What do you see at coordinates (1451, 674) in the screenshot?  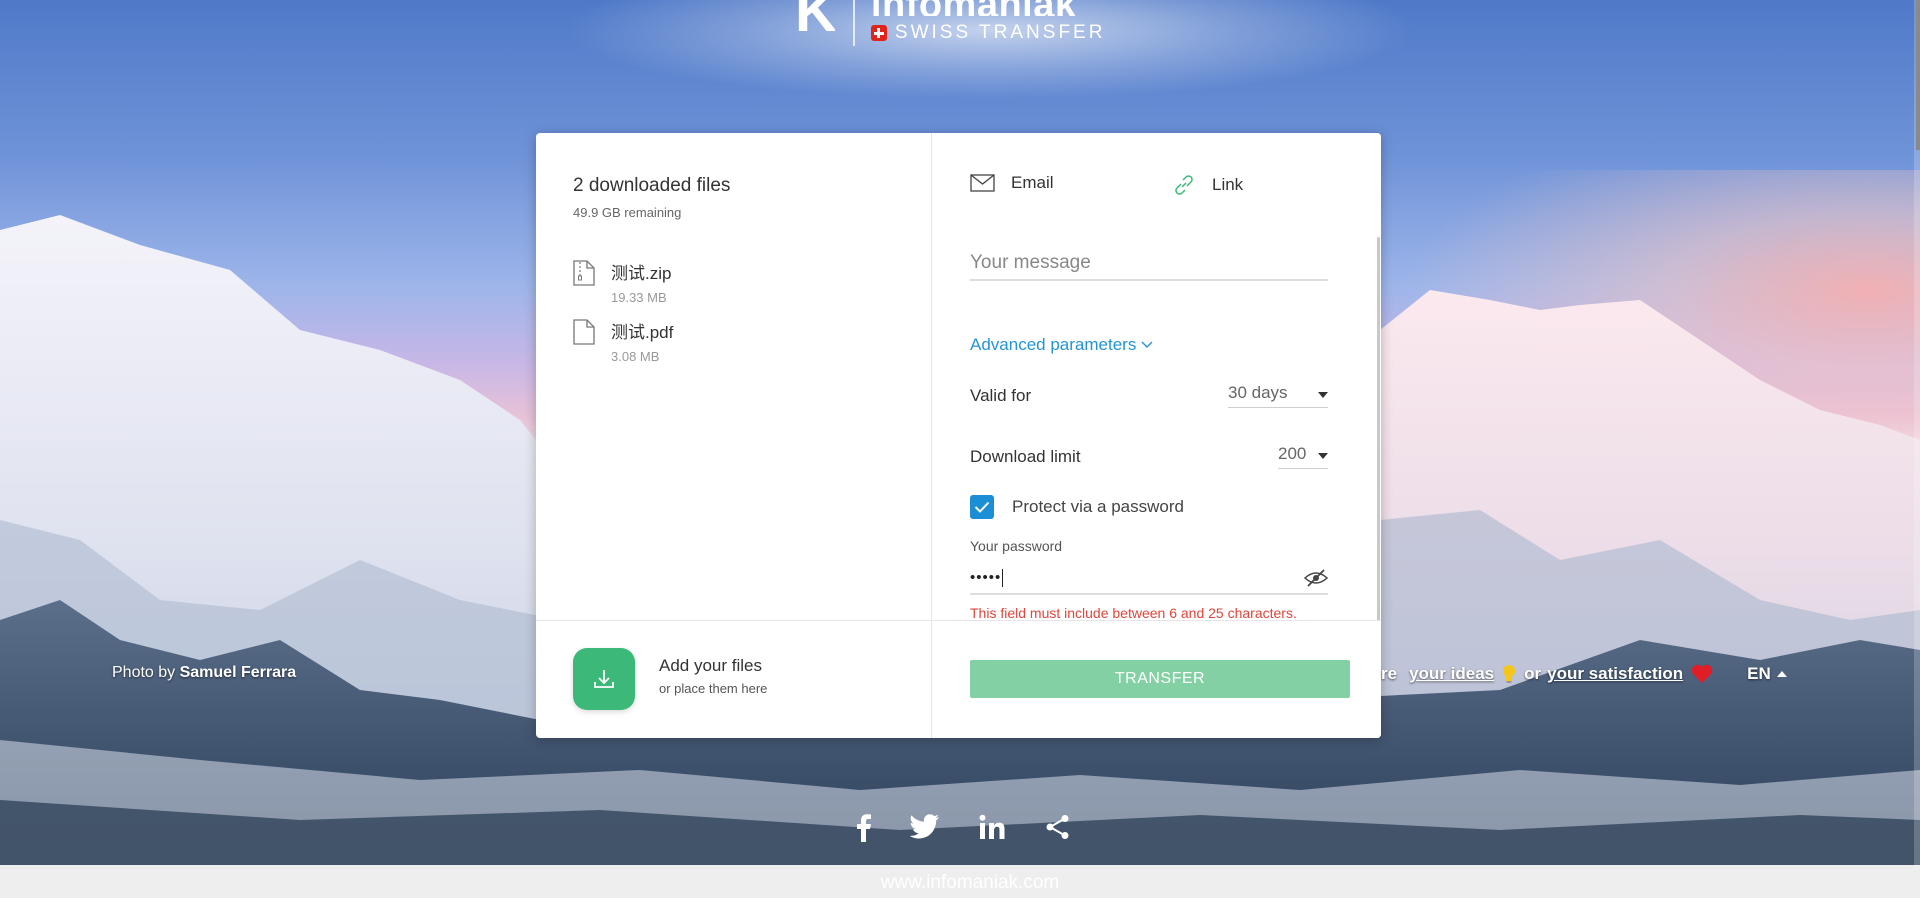 I see `your-ideas-link: your ideas` at bounding box center [1451, 674].